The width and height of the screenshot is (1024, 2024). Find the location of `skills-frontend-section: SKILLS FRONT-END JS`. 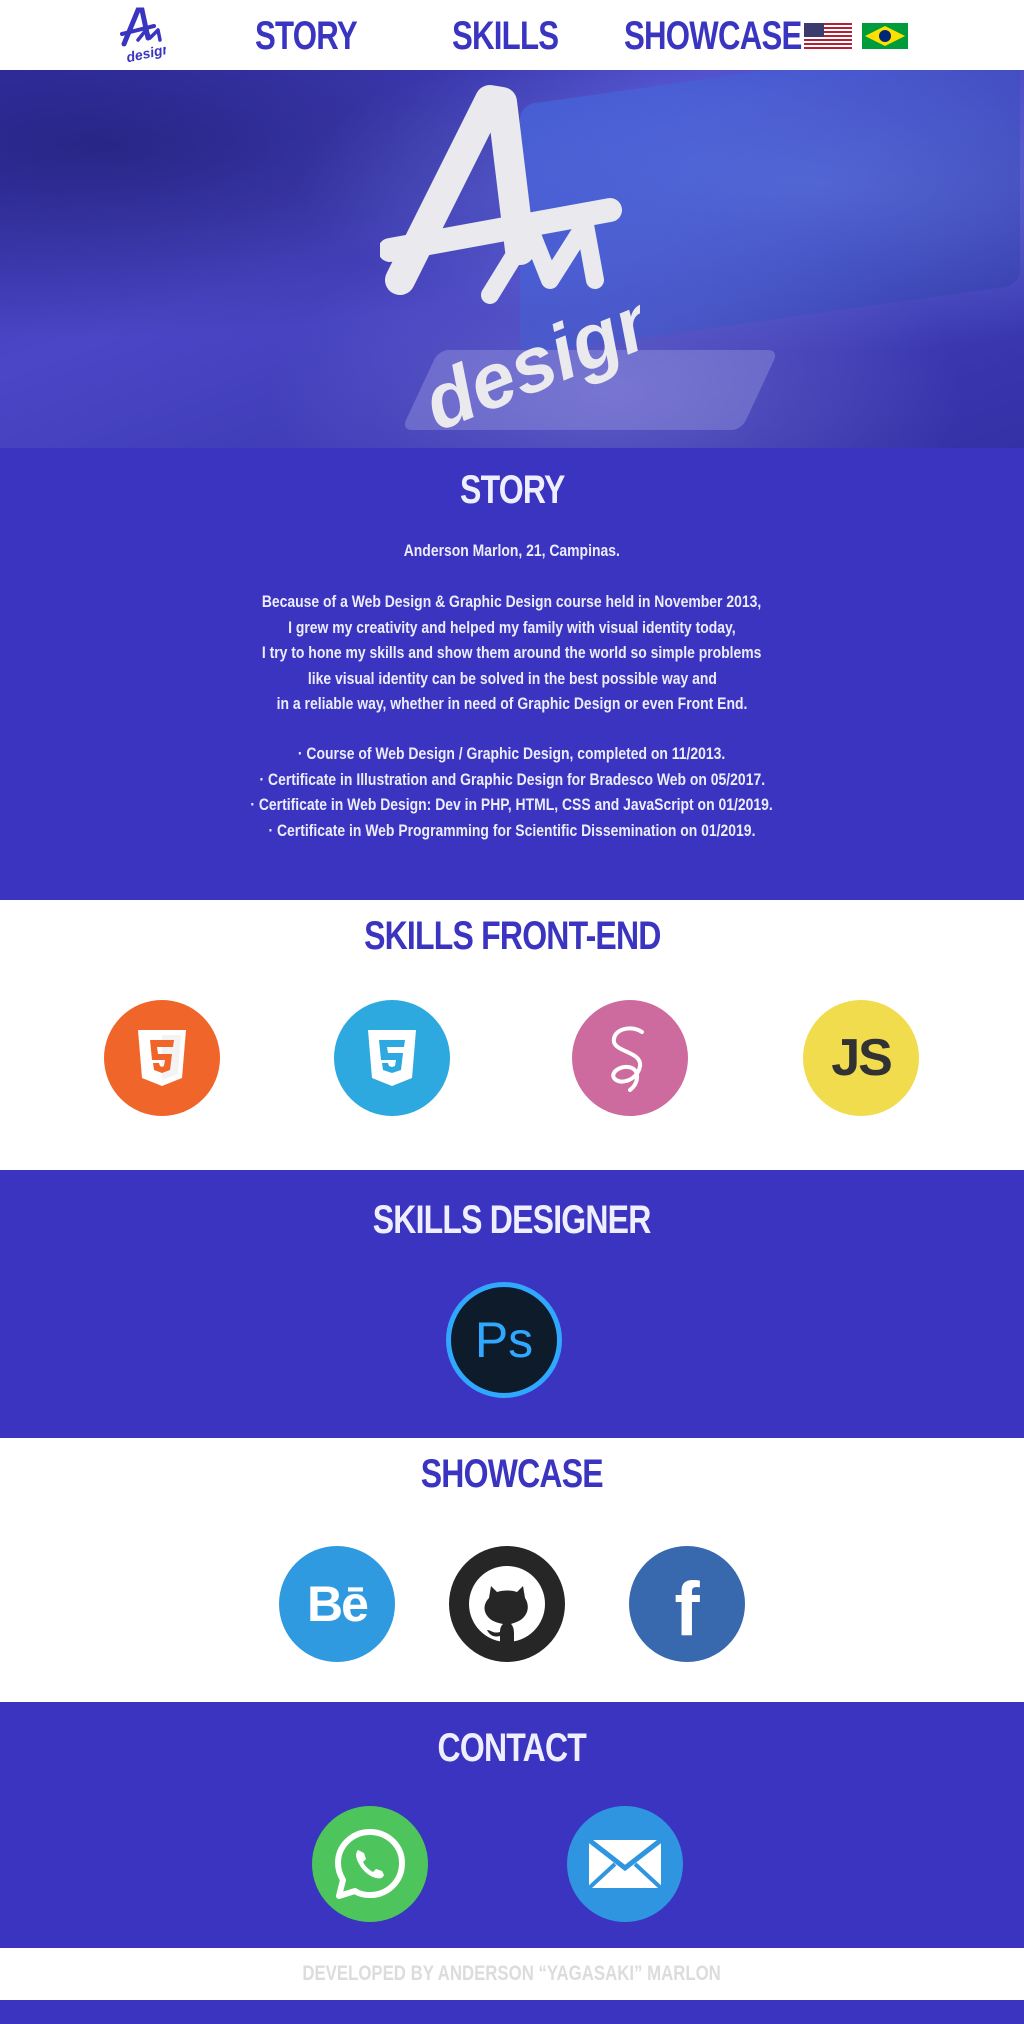

skills-frontend-section: SKILLS FRONT-END JS is located at coordinates (512, 1035).